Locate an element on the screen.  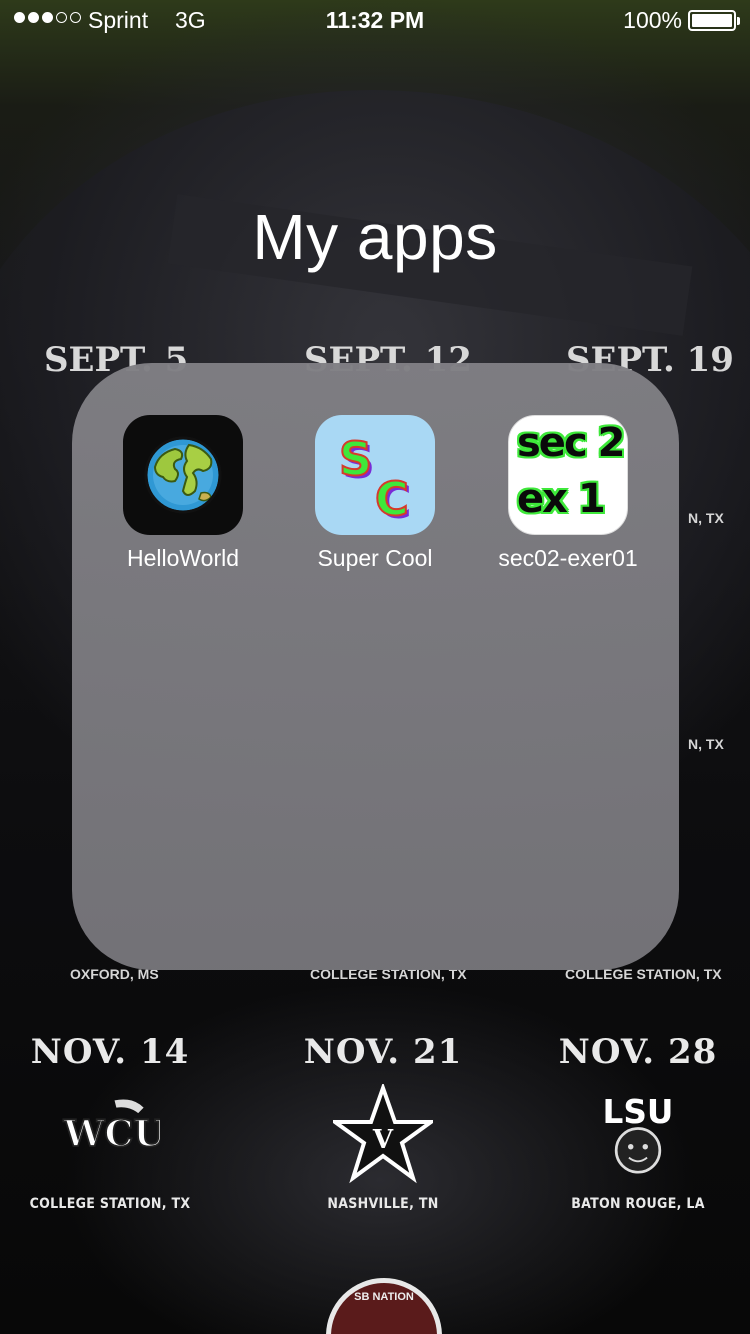
folder-title: My apps is located at coordinates (375, 237).